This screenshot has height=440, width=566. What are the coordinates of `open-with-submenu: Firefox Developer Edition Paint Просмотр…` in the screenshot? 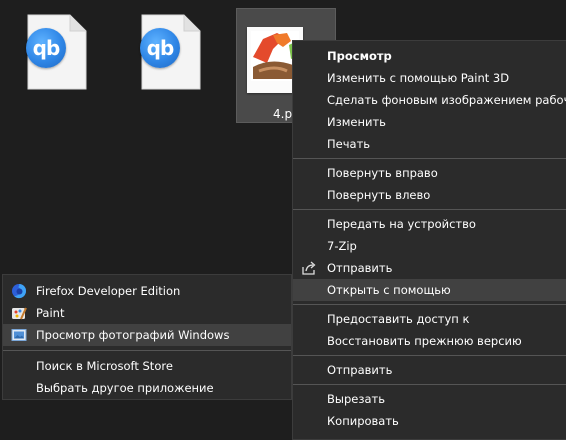 It's located at (147, 337).